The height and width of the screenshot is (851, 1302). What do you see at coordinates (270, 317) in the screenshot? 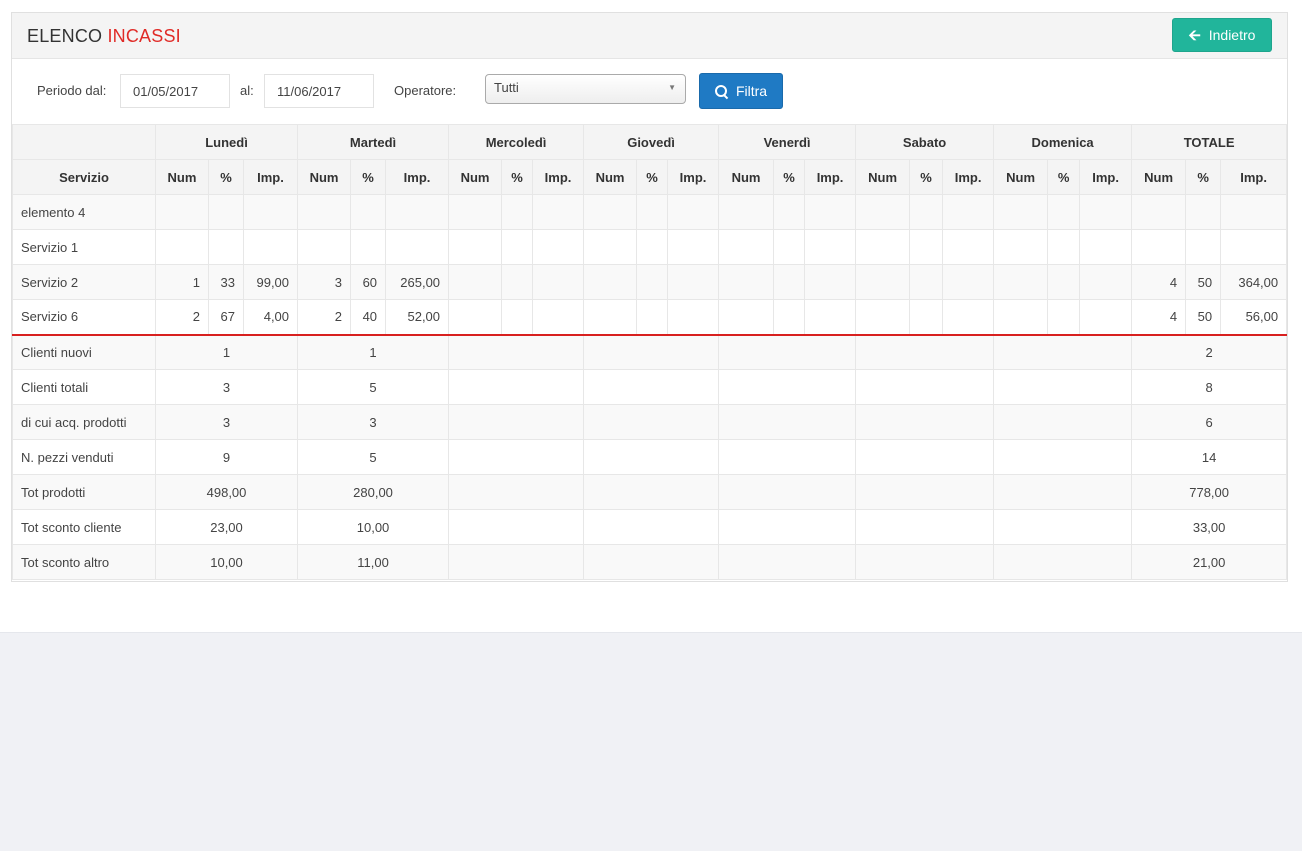
I see `table-cell: 4,00` at bounding box center [270, 317].